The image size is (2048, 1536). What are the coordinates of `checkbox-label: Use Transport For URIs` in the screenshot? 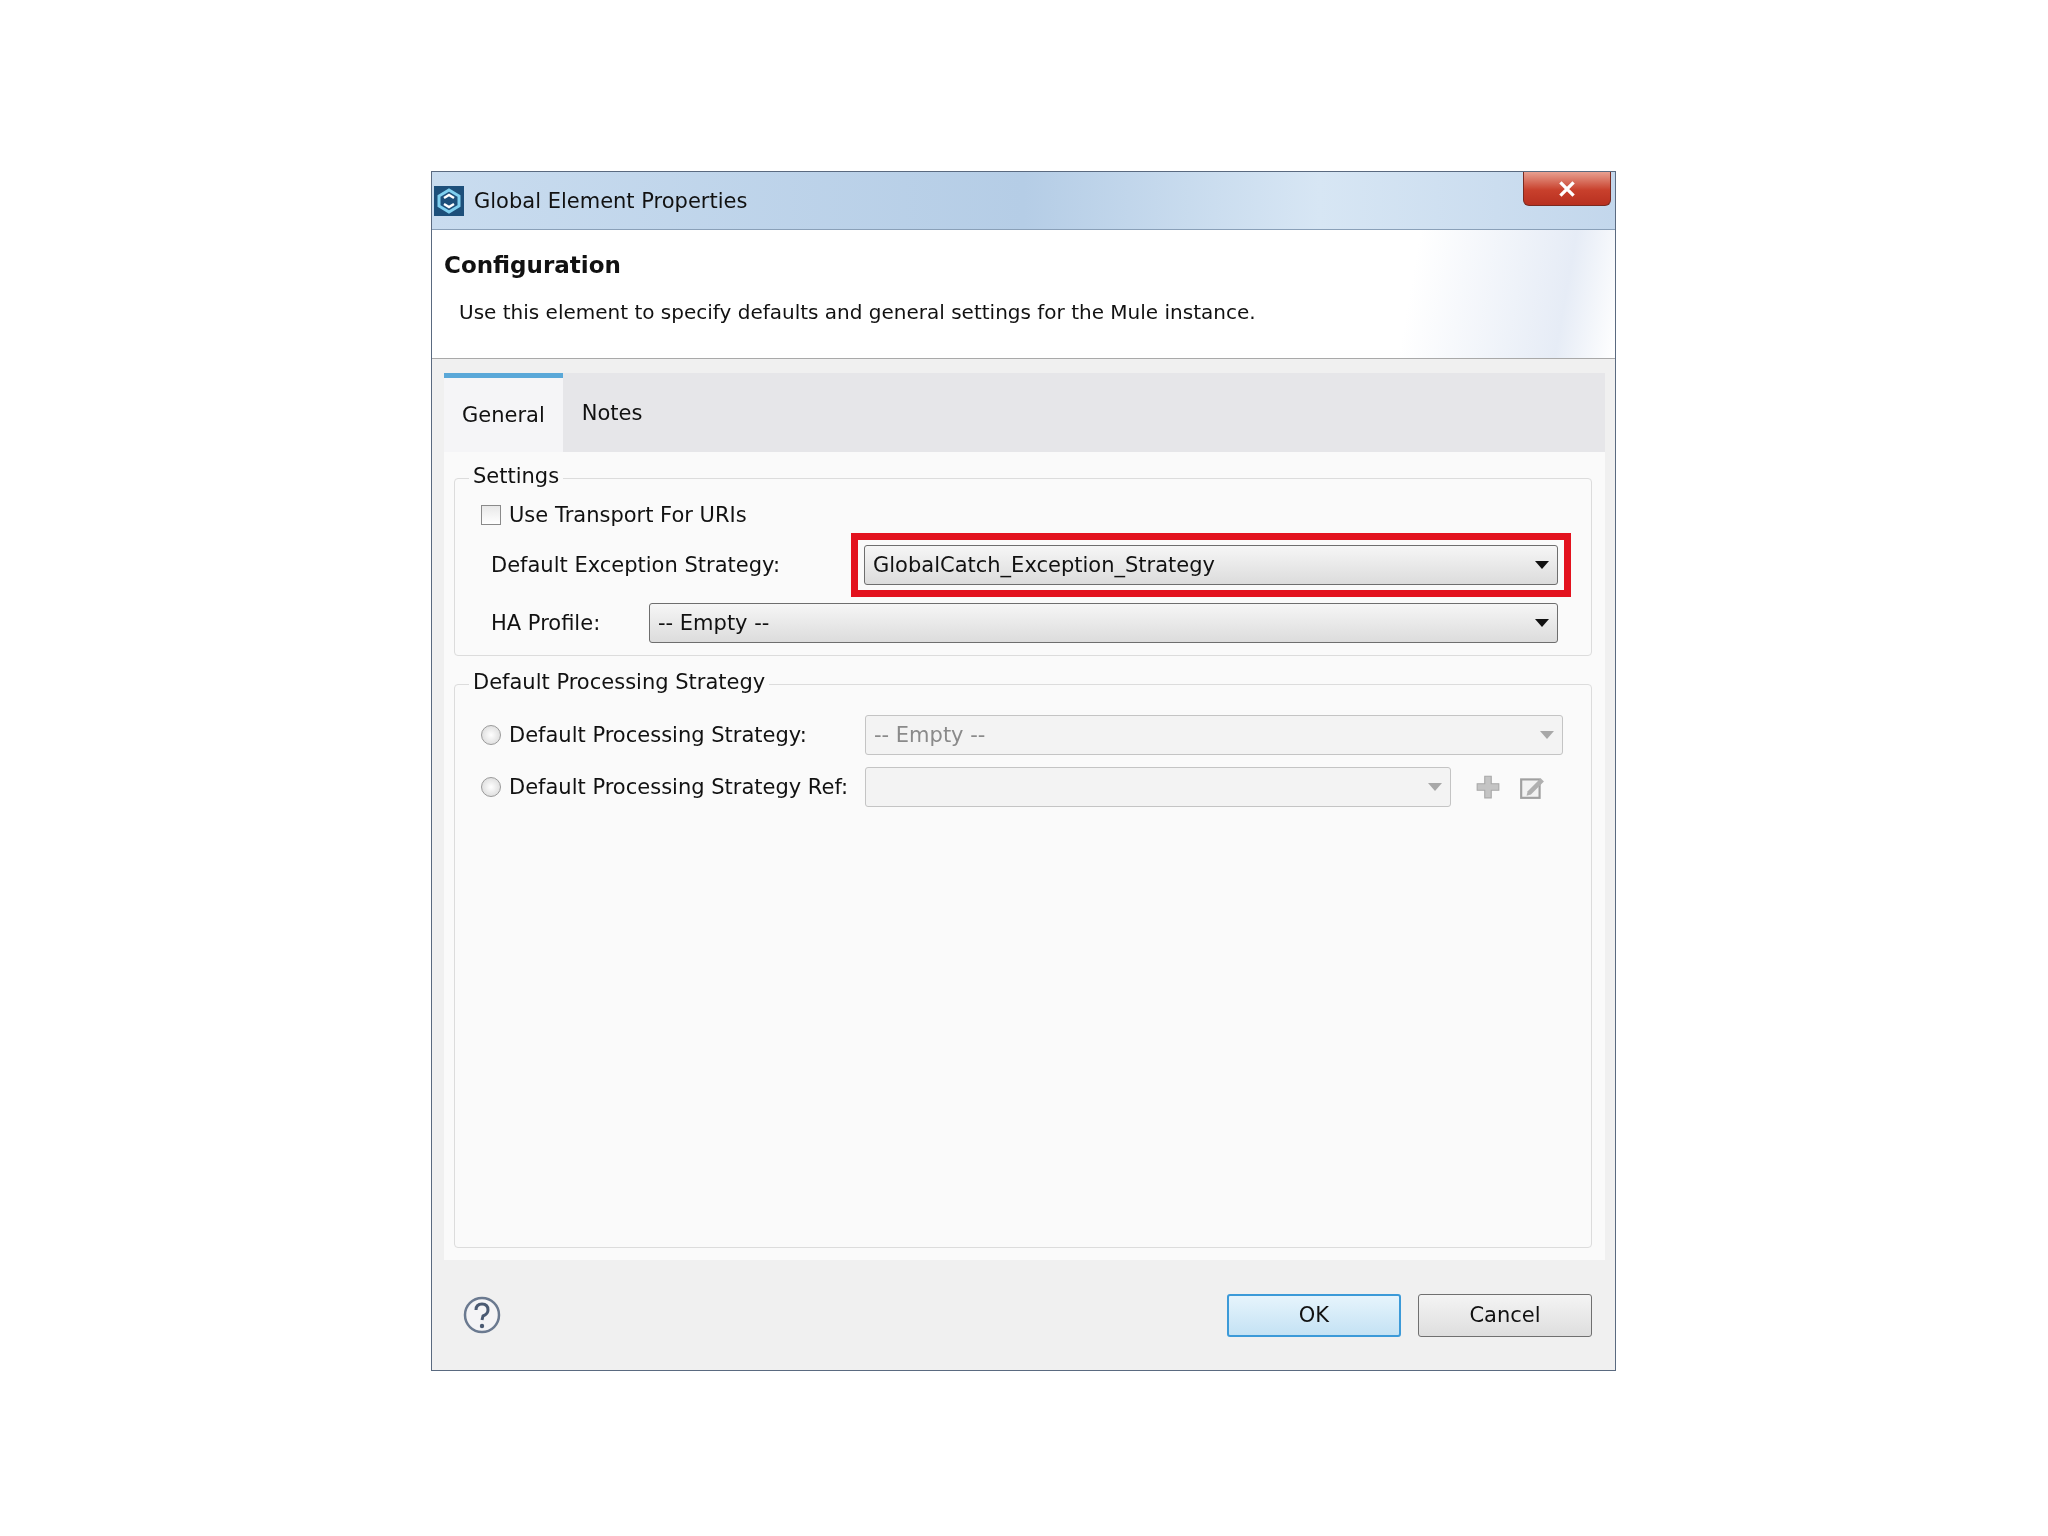 It's located at (628, 515).